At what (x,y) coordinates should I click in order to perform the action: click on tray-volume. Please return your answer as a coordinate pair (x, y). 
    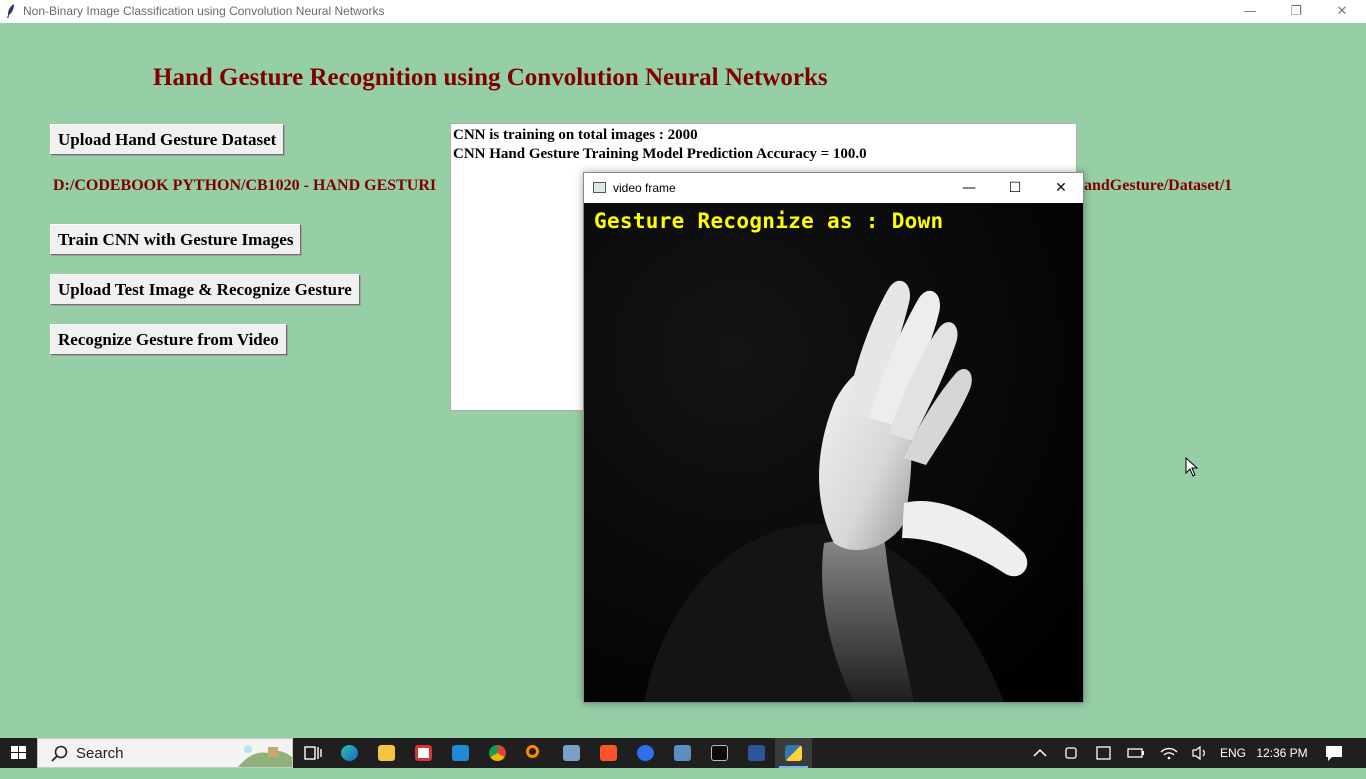
    Looking at the image, I should click on (1200, 753).